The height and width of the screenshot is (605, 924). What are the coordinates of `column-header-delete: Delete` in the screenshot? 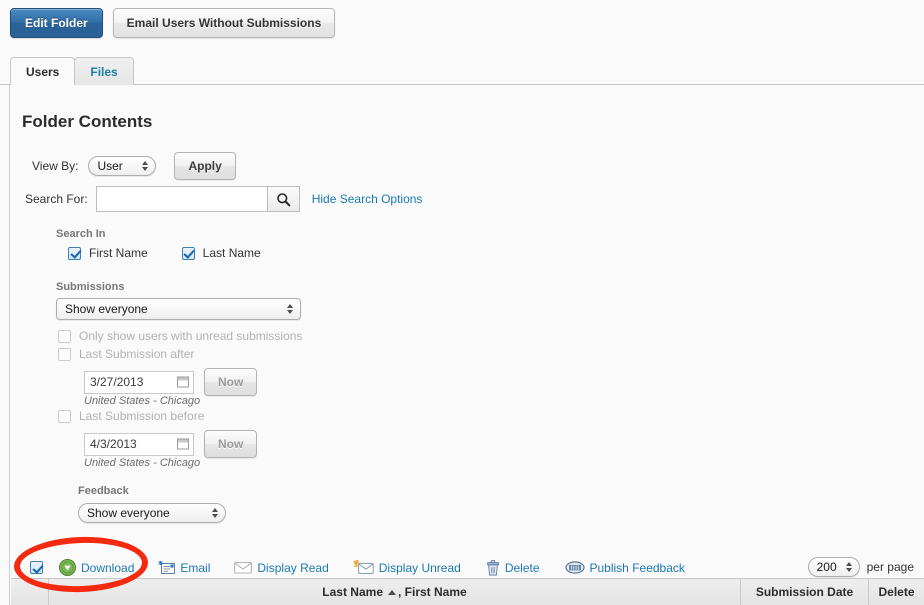 It's located at (896, 592).